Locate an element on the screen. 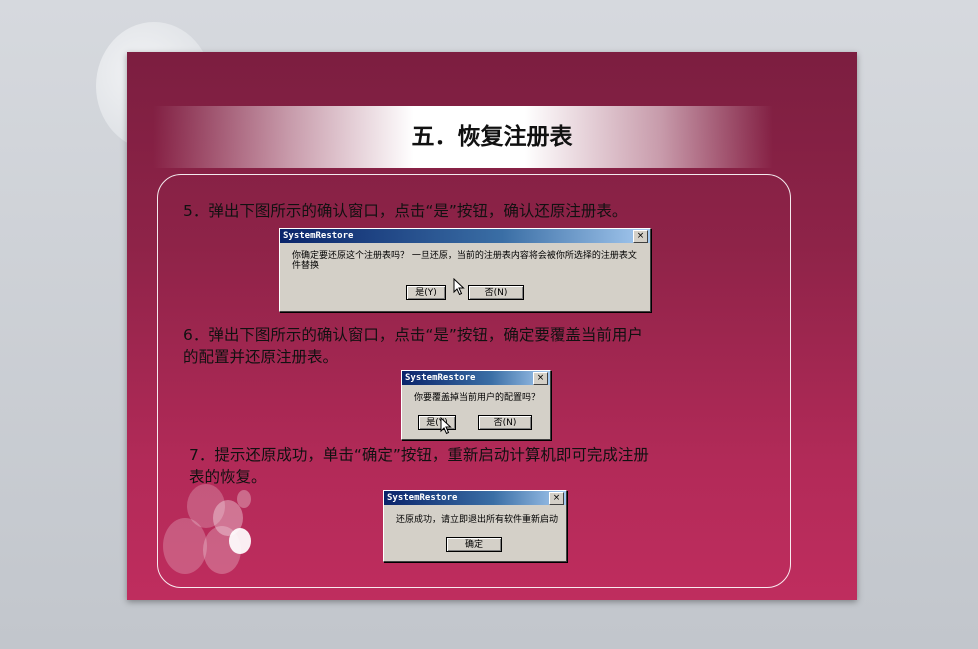 The height and width of the screenshot is (649, 978). step-7-text-line2: 表的恢复。 is located at coordinates (228, 477).